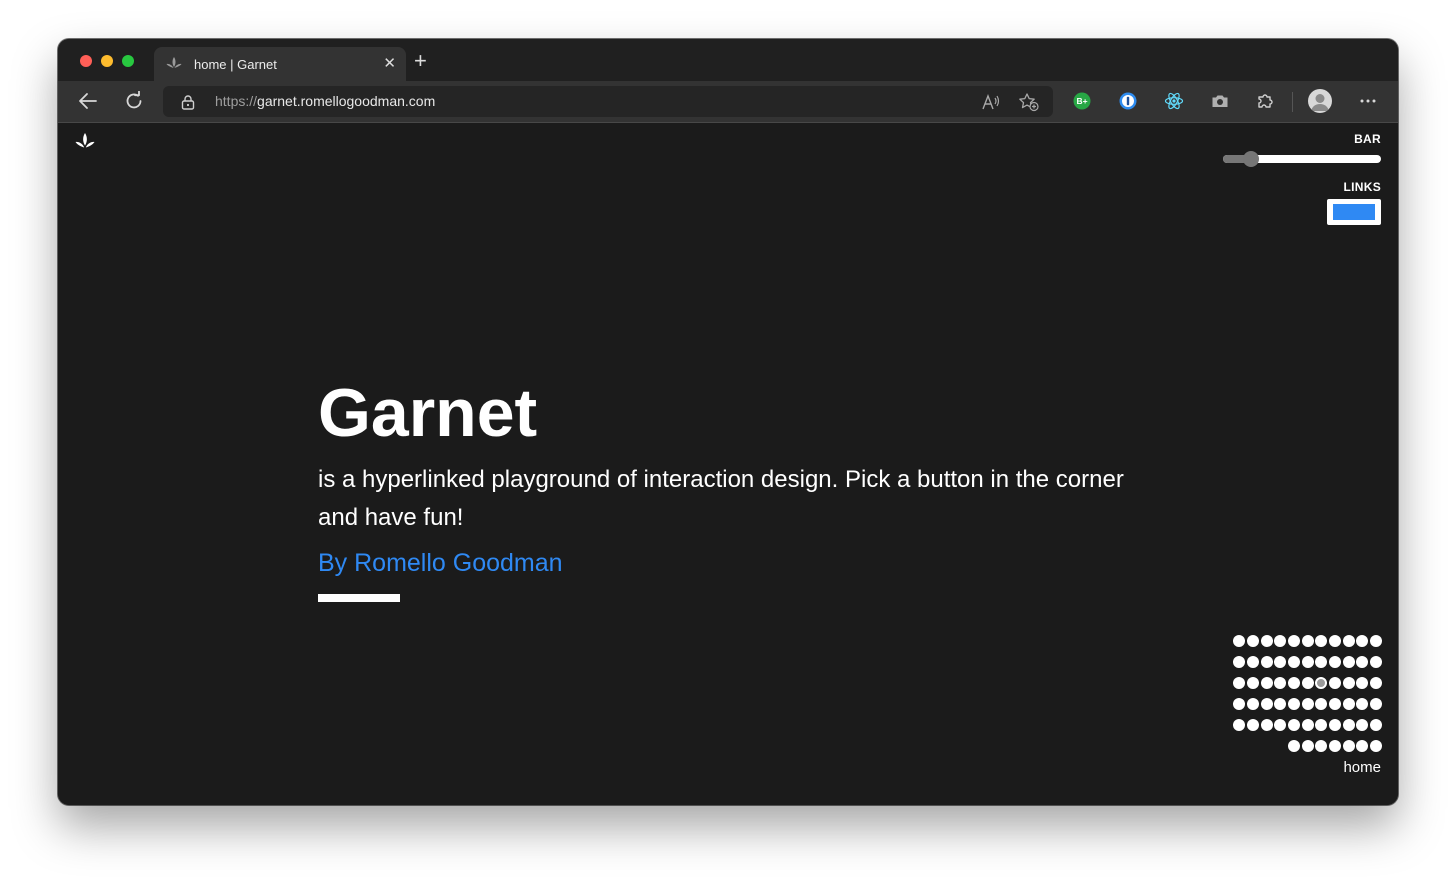  I want to click on toolbar-separator, so click(1292, 102).